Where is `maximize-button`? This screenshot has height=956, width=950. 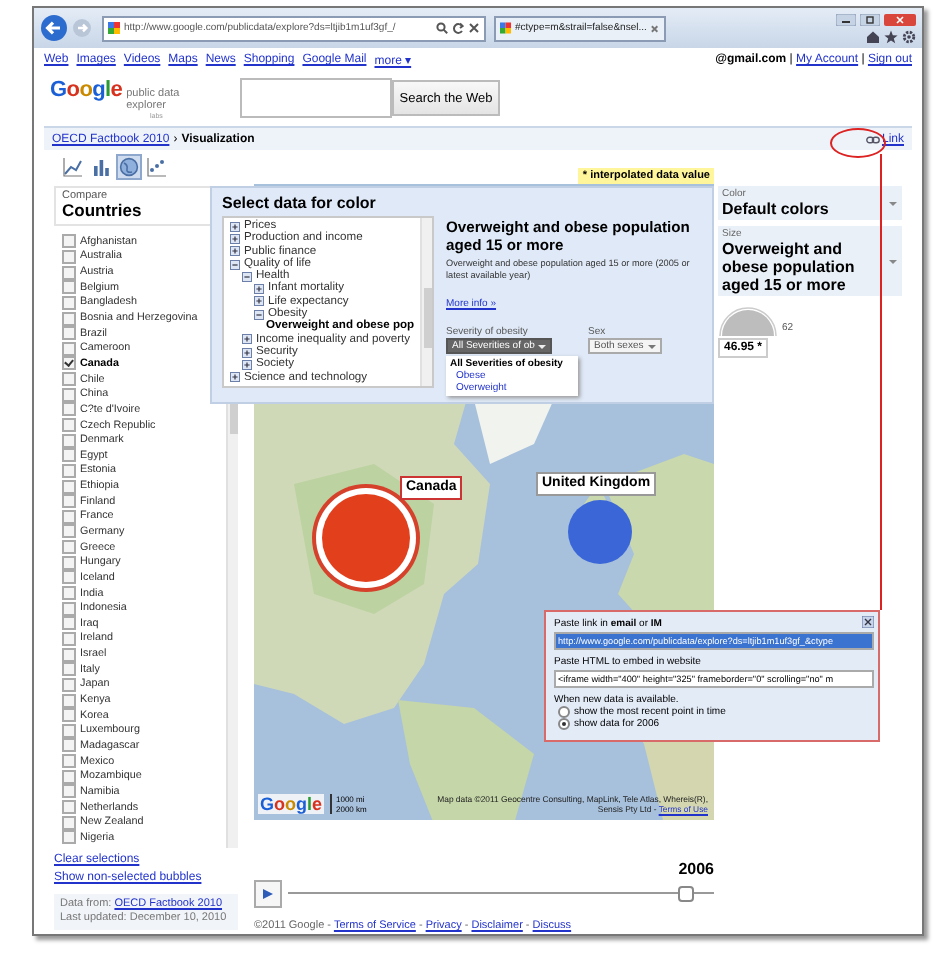
maximize-button is located at coordinates (870, 19).